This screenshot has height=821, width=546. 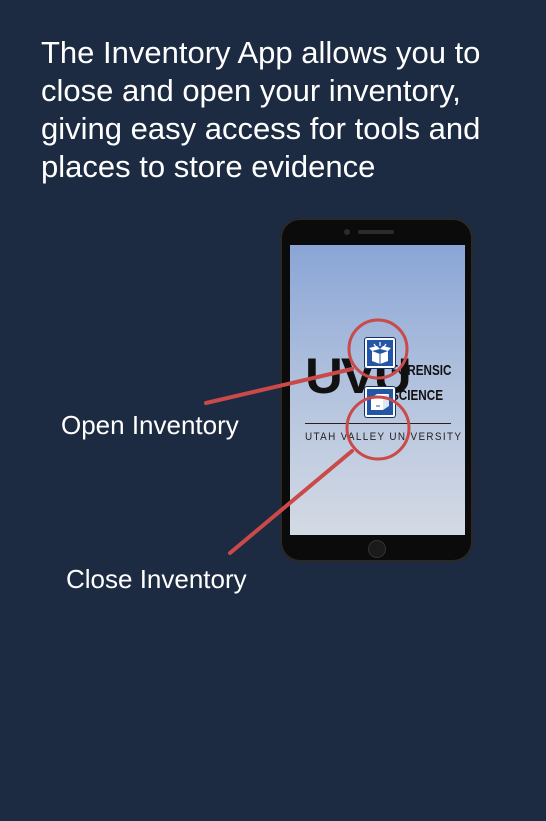 What do you see at coordinates (150, 425) in the screenshot?
I see `open-inventory-label: Open Inventory` at bounding box center [150, 425].